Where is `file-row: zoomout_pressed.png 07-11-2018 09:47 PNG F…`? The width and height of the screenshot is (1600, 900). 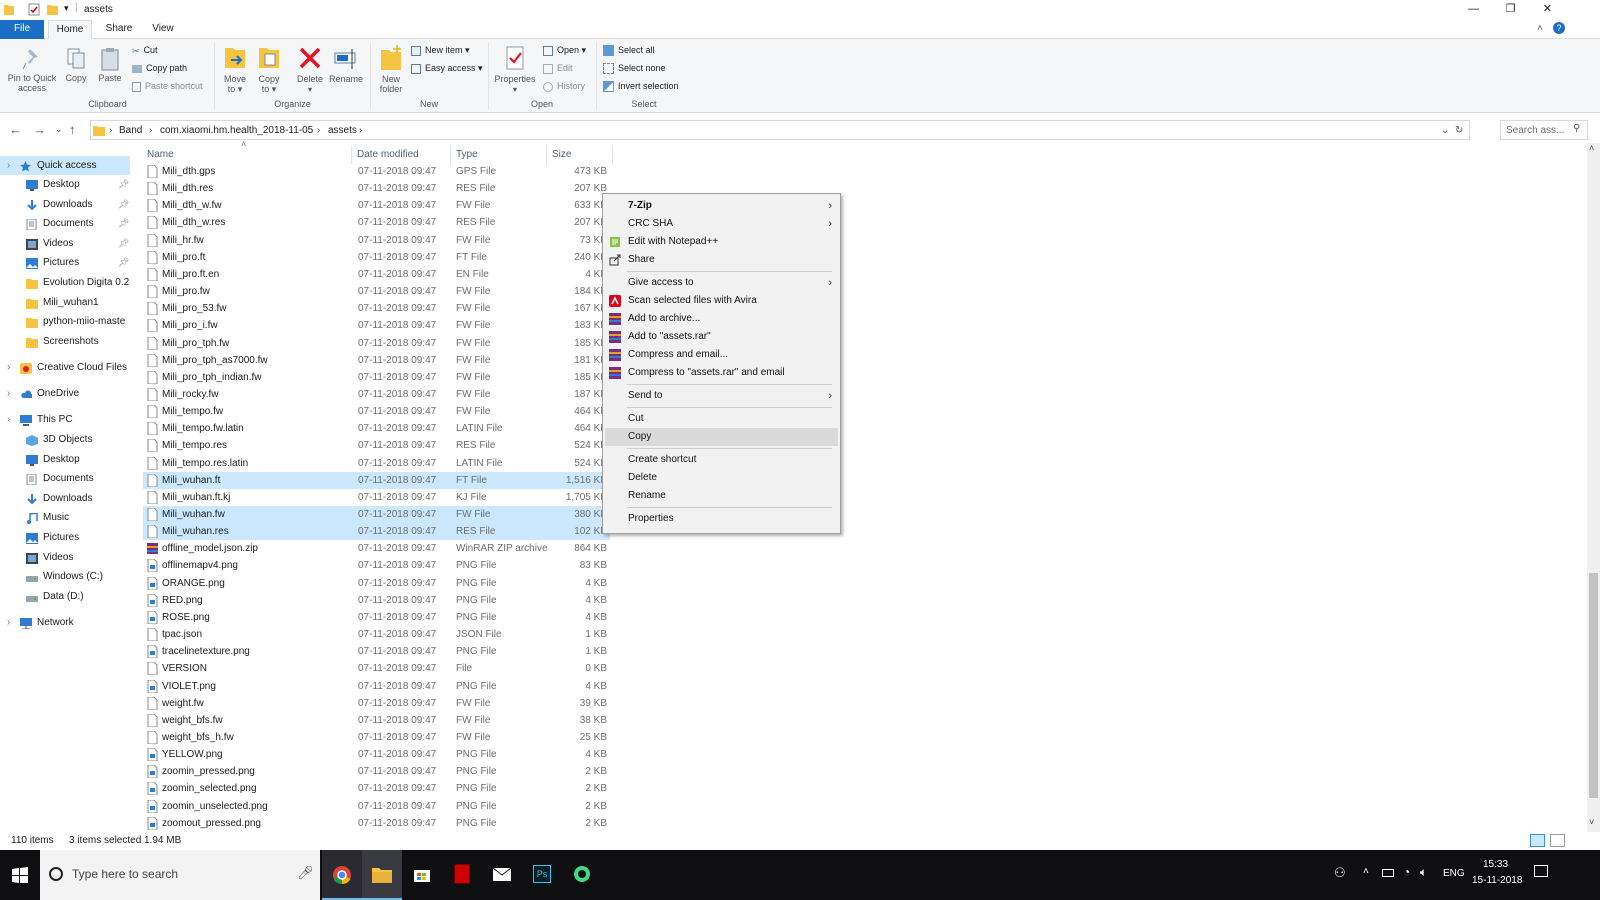
file-row: zoomout_pressed.png 07-11-2018 09:47 PNG F… is located at coordinates (376, 823).